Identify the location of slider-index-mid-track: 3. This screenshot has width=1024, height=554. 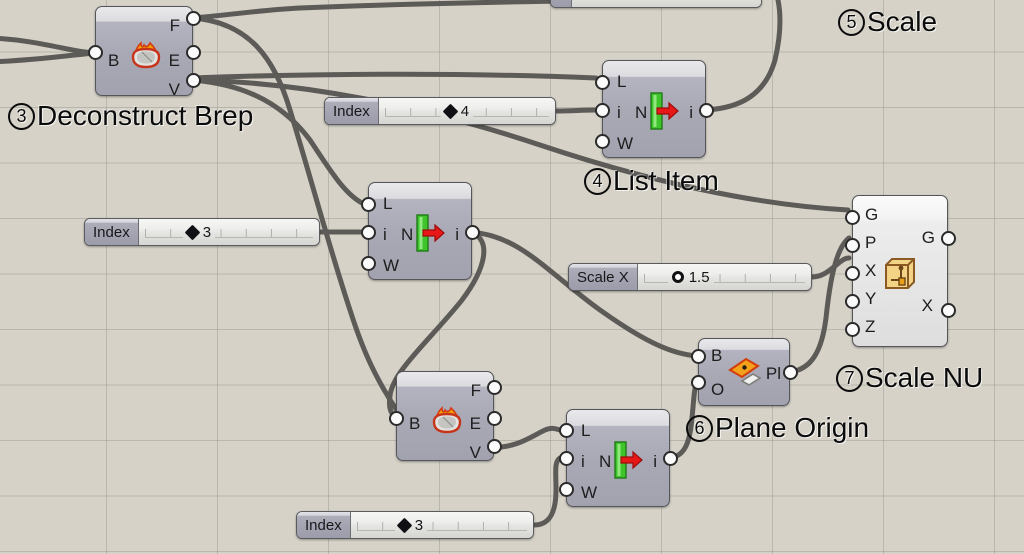
(228, 232).